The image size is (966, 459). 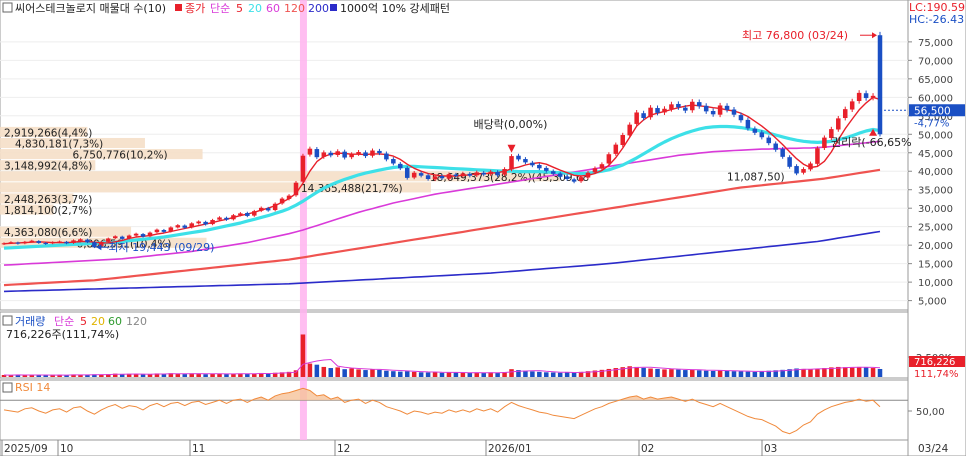 What do you see at coordinates (273, 8) in the screenshot?
I see `ma60-label: 60` at bounding box center [273, 8].